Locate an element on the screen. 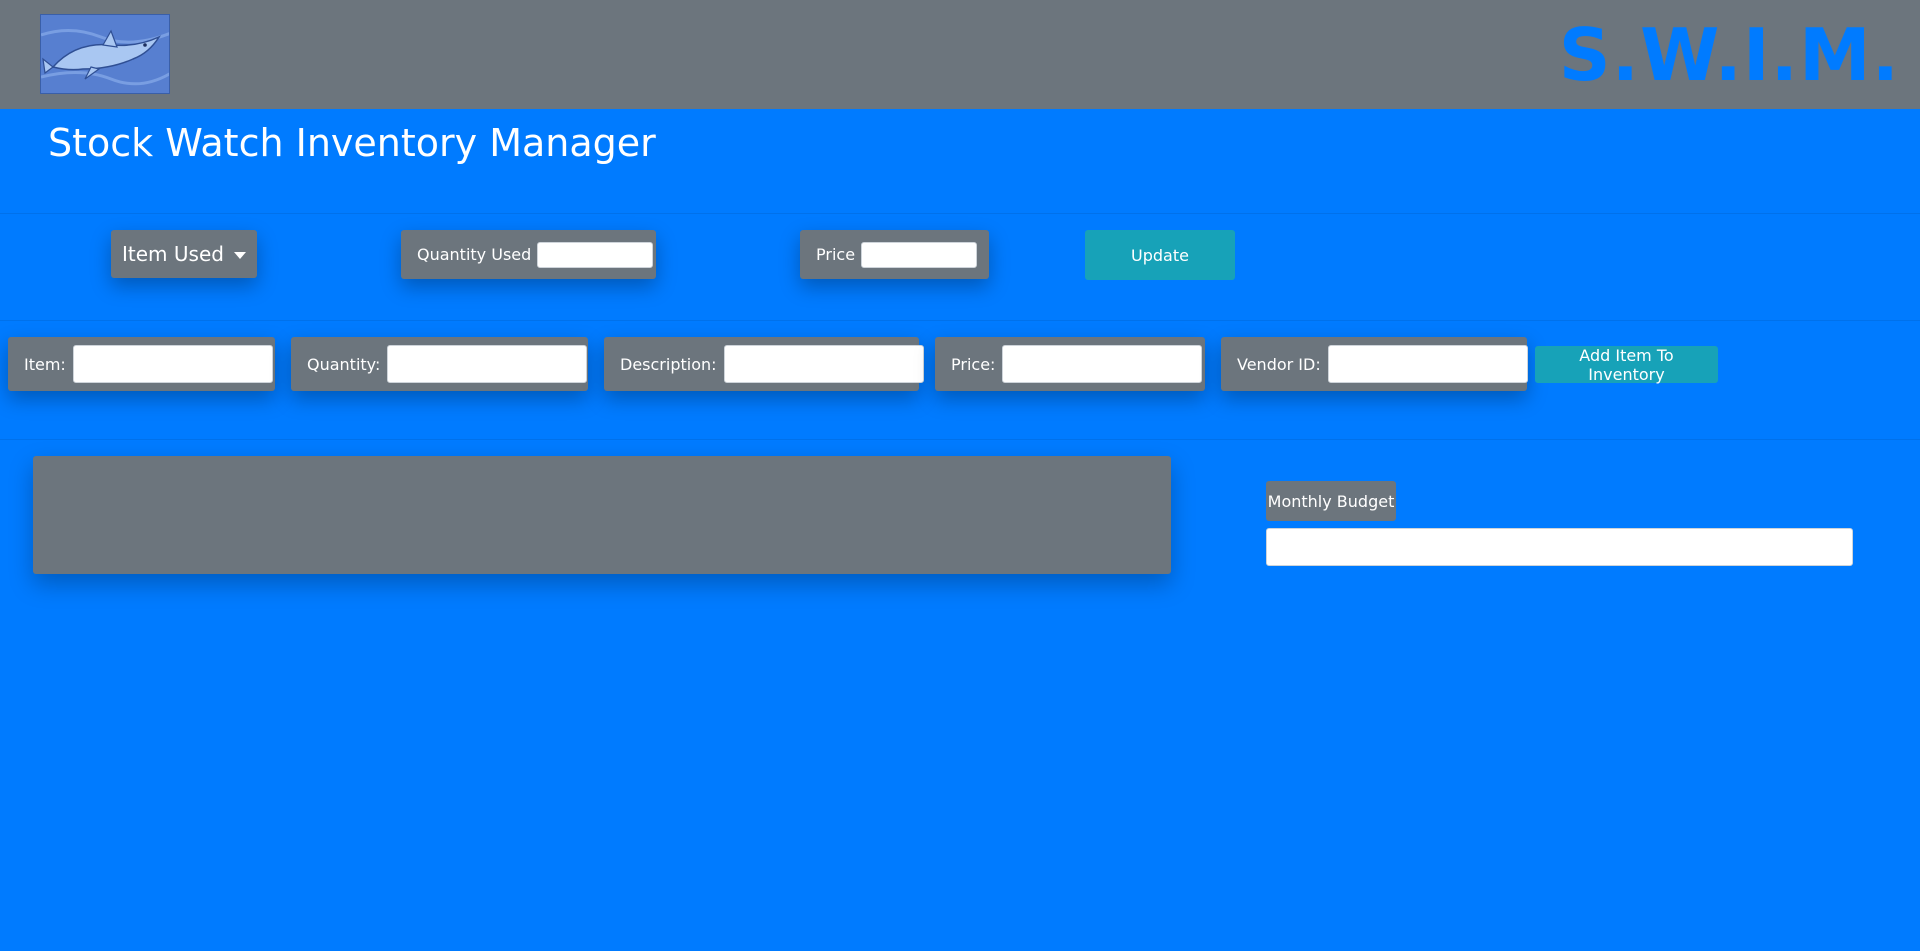 The height and width of the screenshot is (951, 1920). add-item-button: Add Item To Inventory is located at coordinates (1626, 365).